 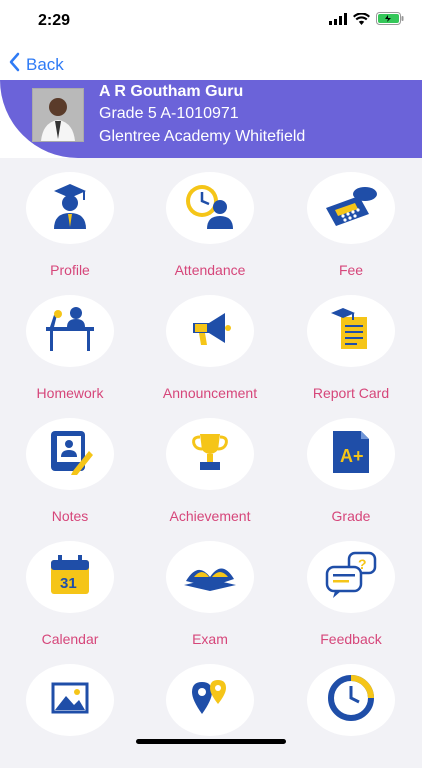 What do you see at coordinates (70, 393) in the screenshot?
I see `tile-label: Homework` at bounding box center [70, 393].